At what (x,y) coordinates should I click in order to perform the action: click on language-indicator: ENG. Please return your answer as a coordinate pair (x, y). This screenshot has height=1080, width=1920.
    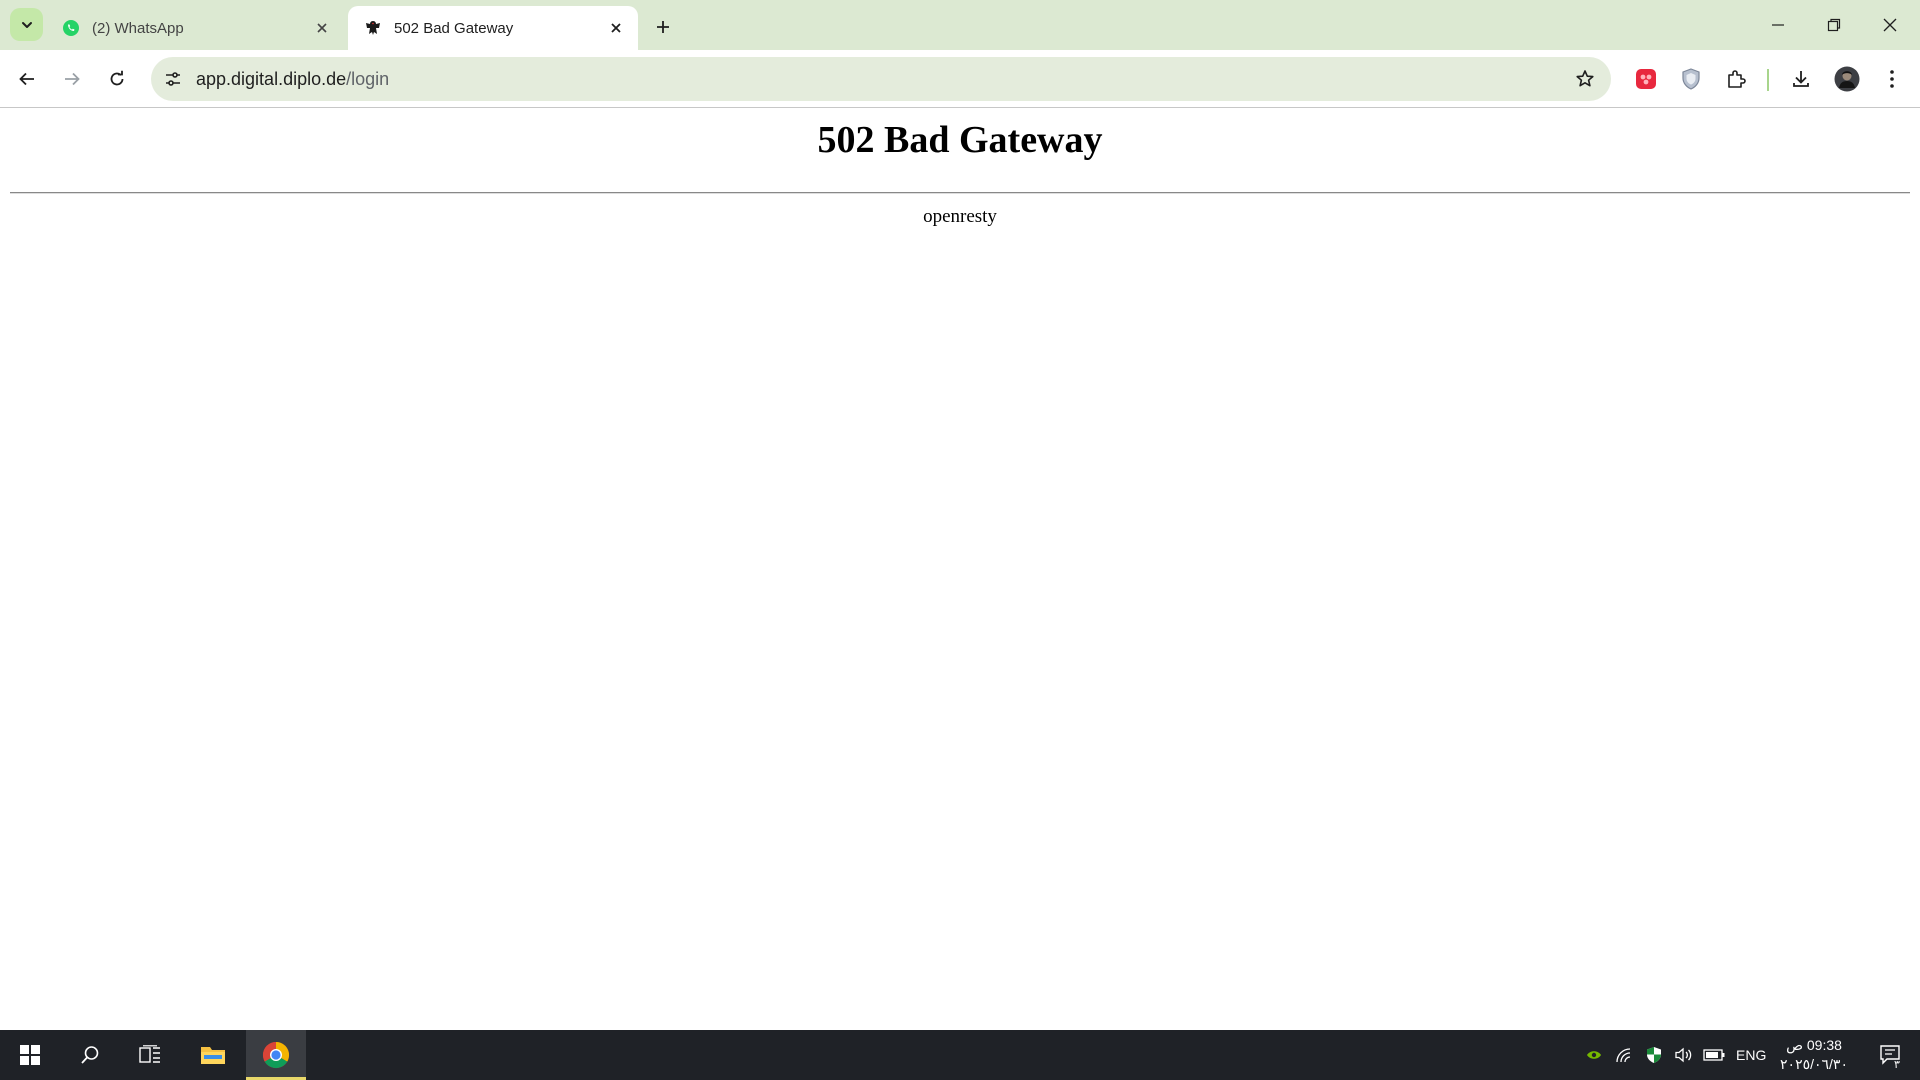
    Looking at the image, I should click on (1751, 1055).